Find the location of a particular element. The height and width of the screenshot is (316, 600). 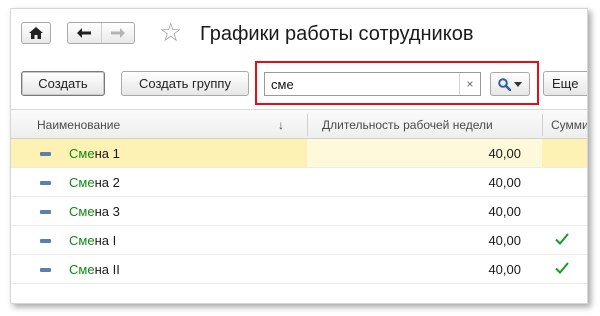

search-options-button is located at coordinates (510, 84).